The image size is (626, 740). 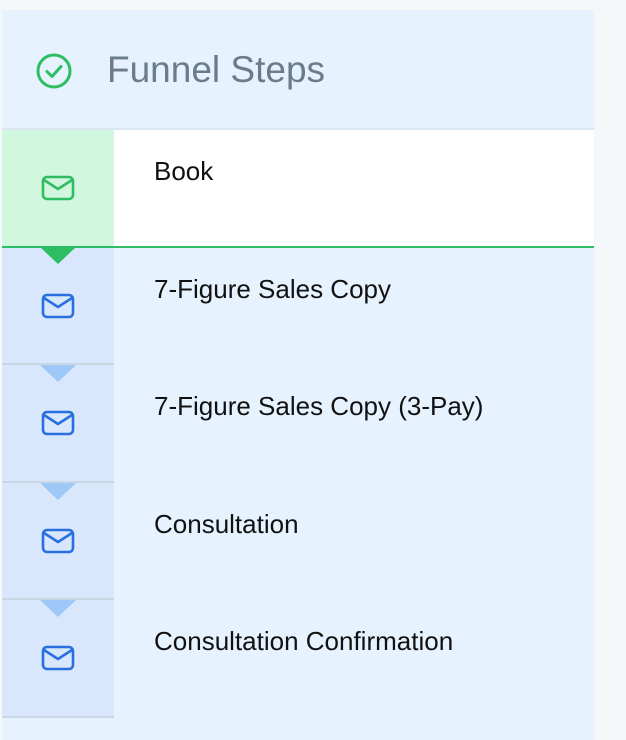 What do you see at coordinates (304, 641) in the screenshot?
I see `step-label: Consultation Confirmation` at bounding box center [304, 641].